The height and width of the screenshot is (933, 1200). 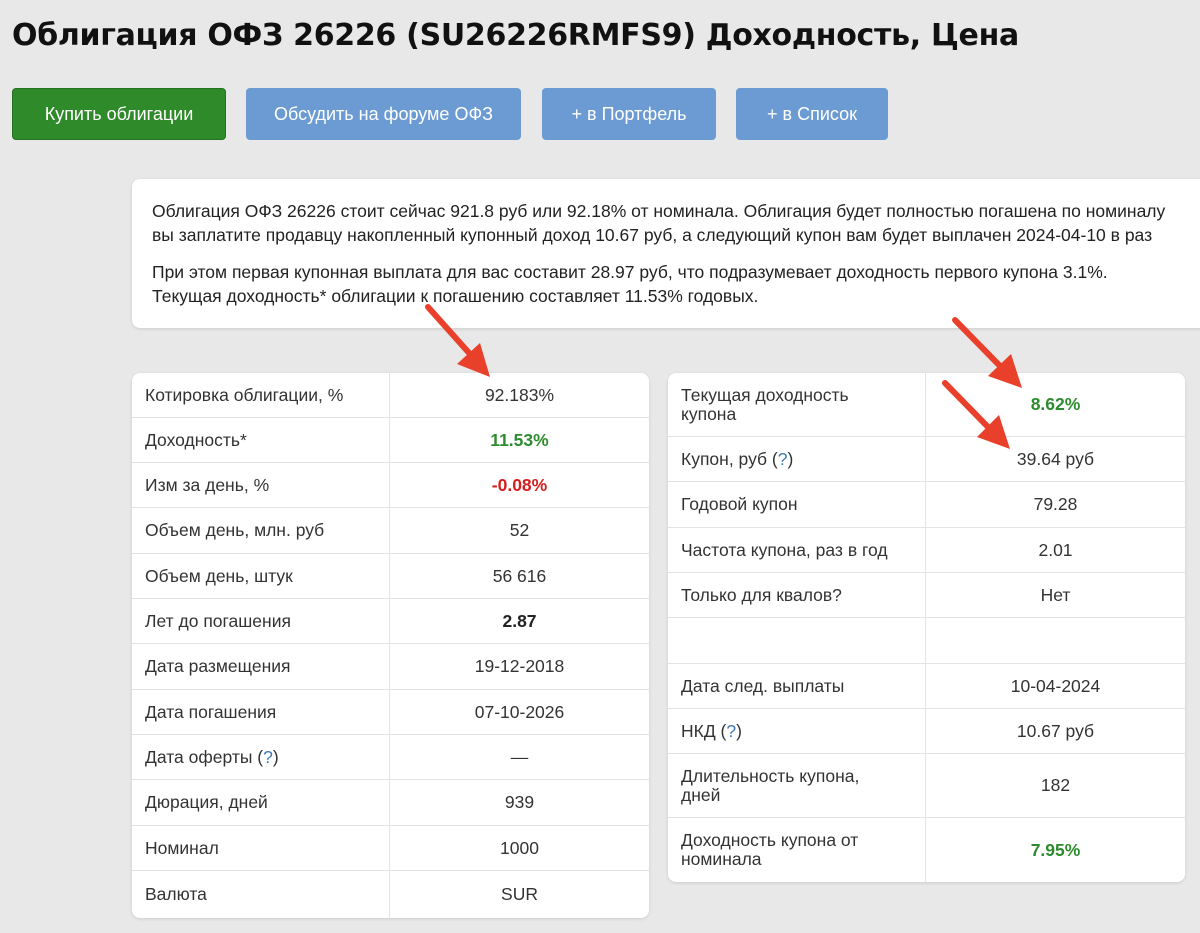 I want to click on row-label: Купон, руб (?), so click(x=797, y=459).